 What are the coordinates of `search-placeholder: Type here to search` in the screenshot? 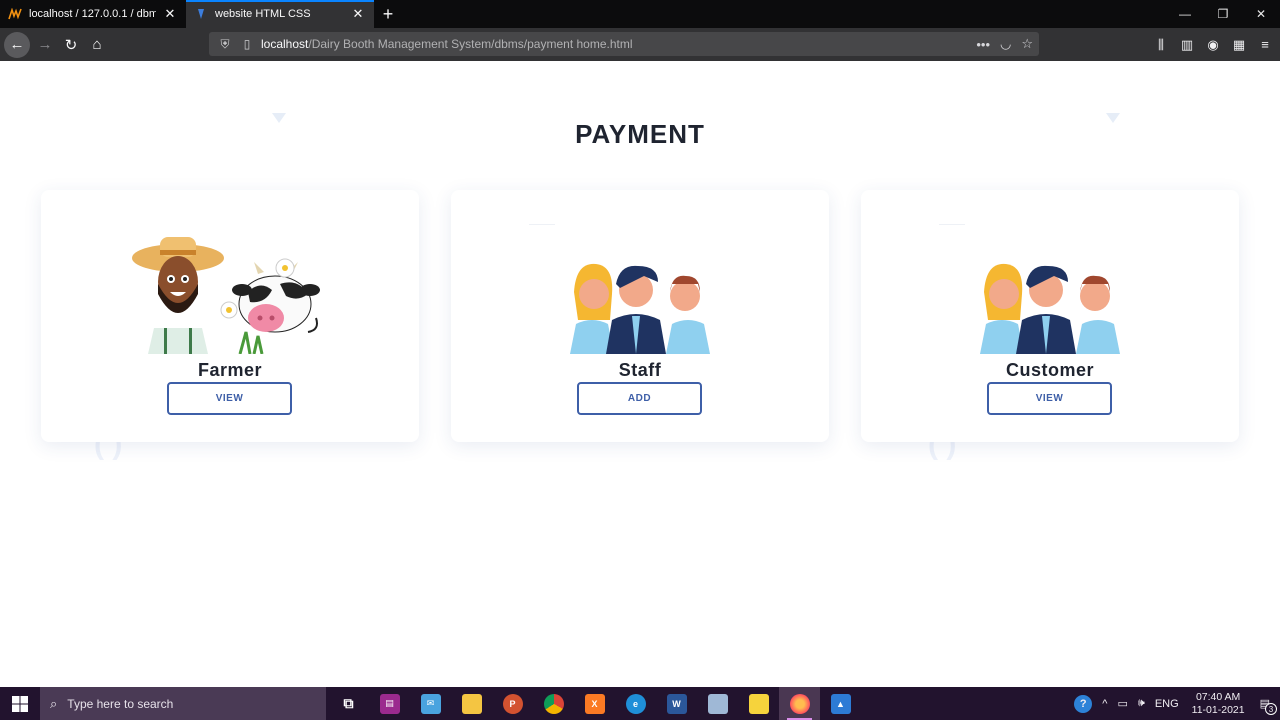 It's located at (120, 703).